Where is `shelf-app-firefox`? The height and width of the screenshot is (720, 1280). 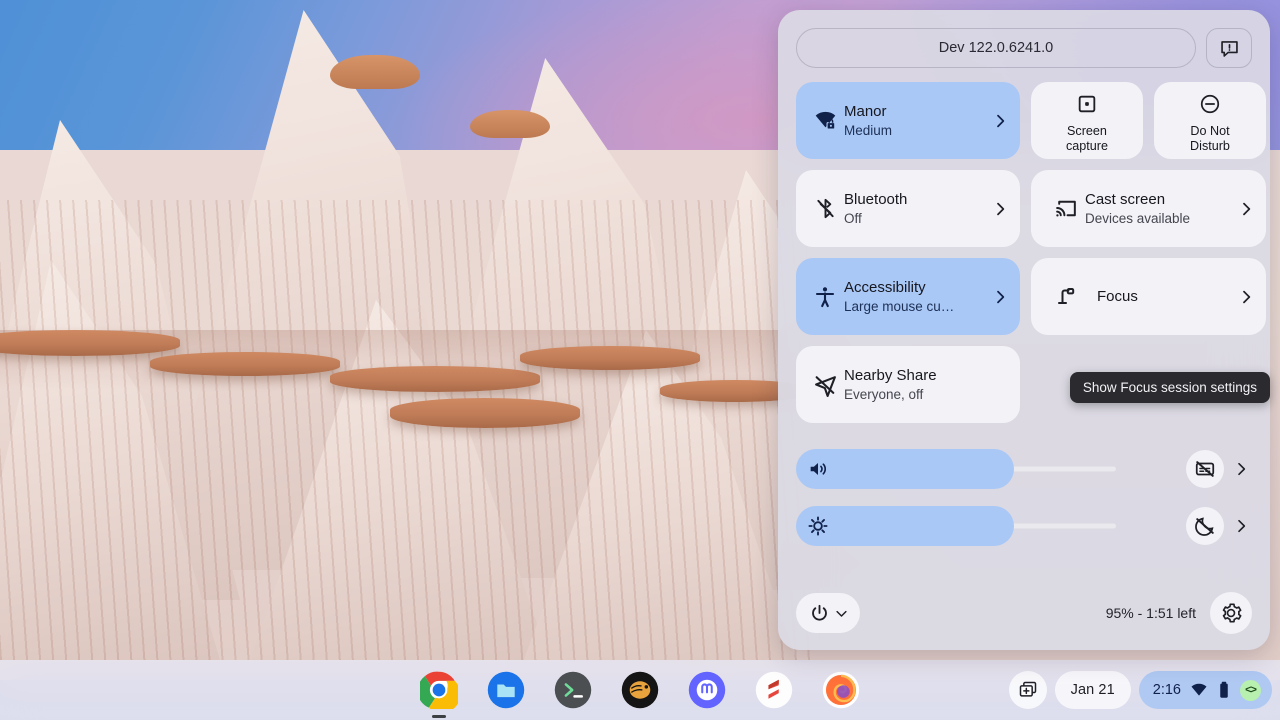
shelf-app-firefox is located at coordinates (841, 690).